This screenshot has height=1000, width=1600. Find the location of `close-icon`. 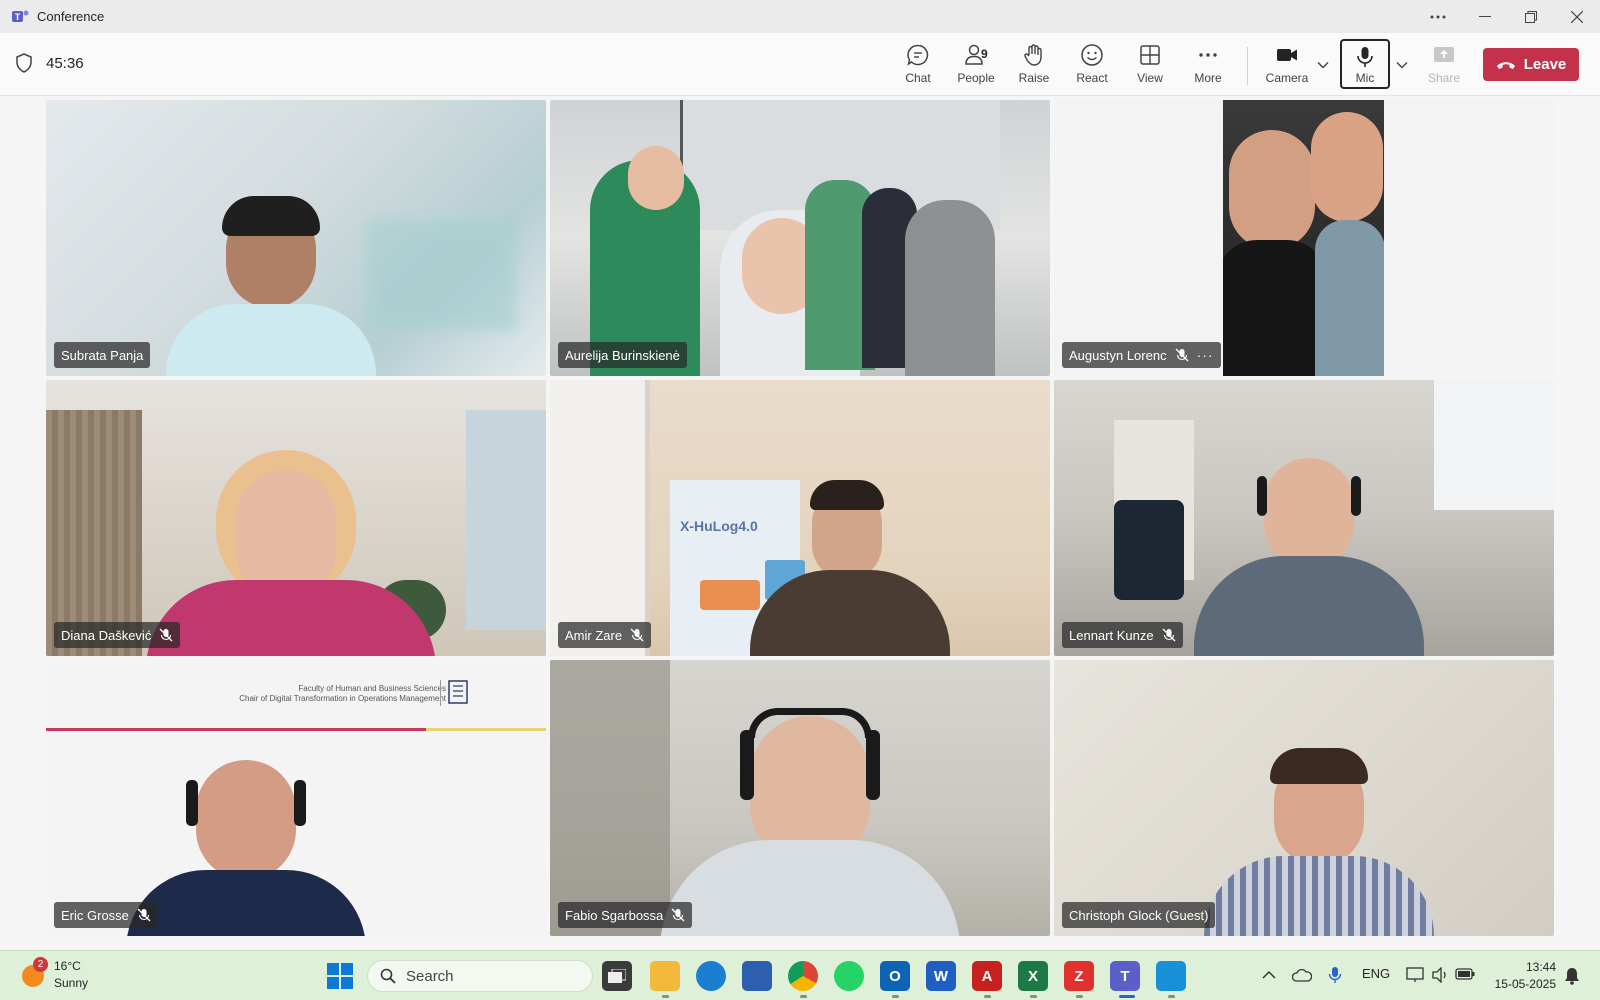

close-icon is located at coordinates (1577, 16).